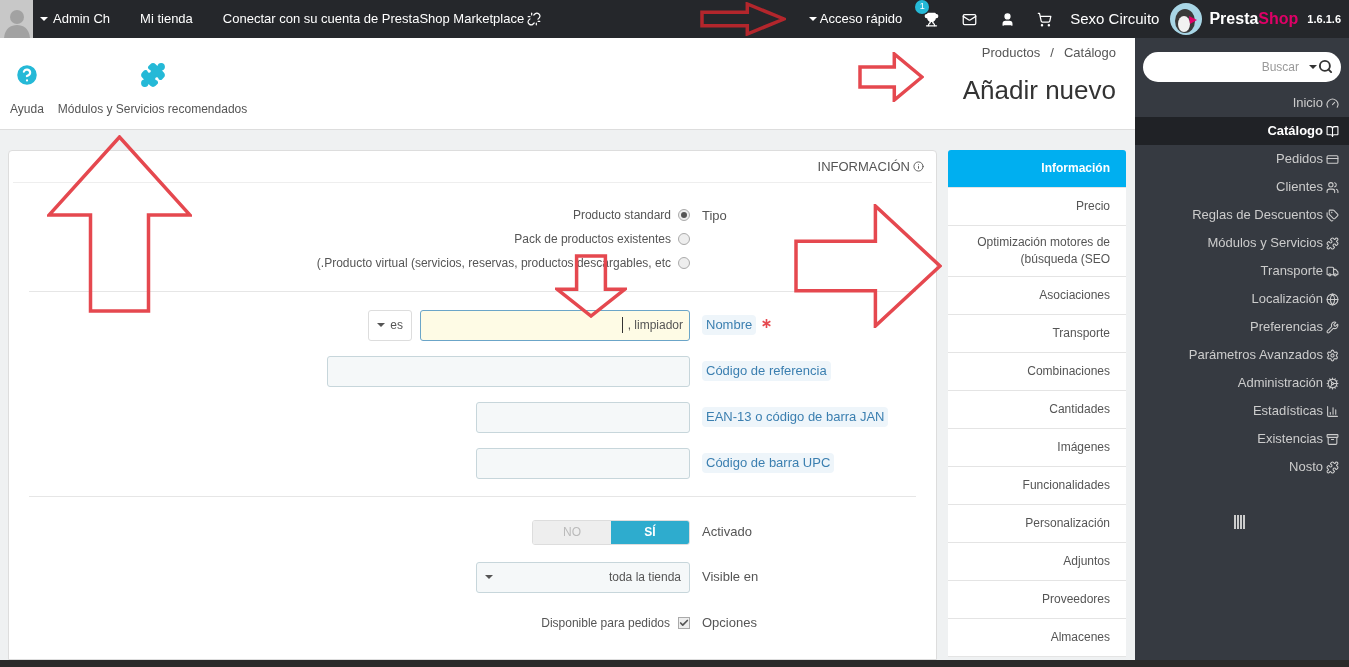  I want to click on sidebar-item: Estadísticas, so click(1242, 411).